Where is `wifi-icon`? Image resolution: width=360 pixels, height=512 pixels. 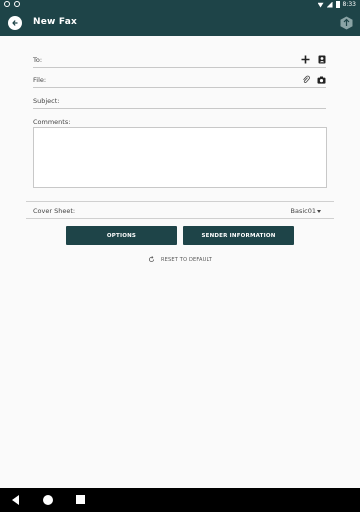 wifi-icon is located at coordinates (320, 5).